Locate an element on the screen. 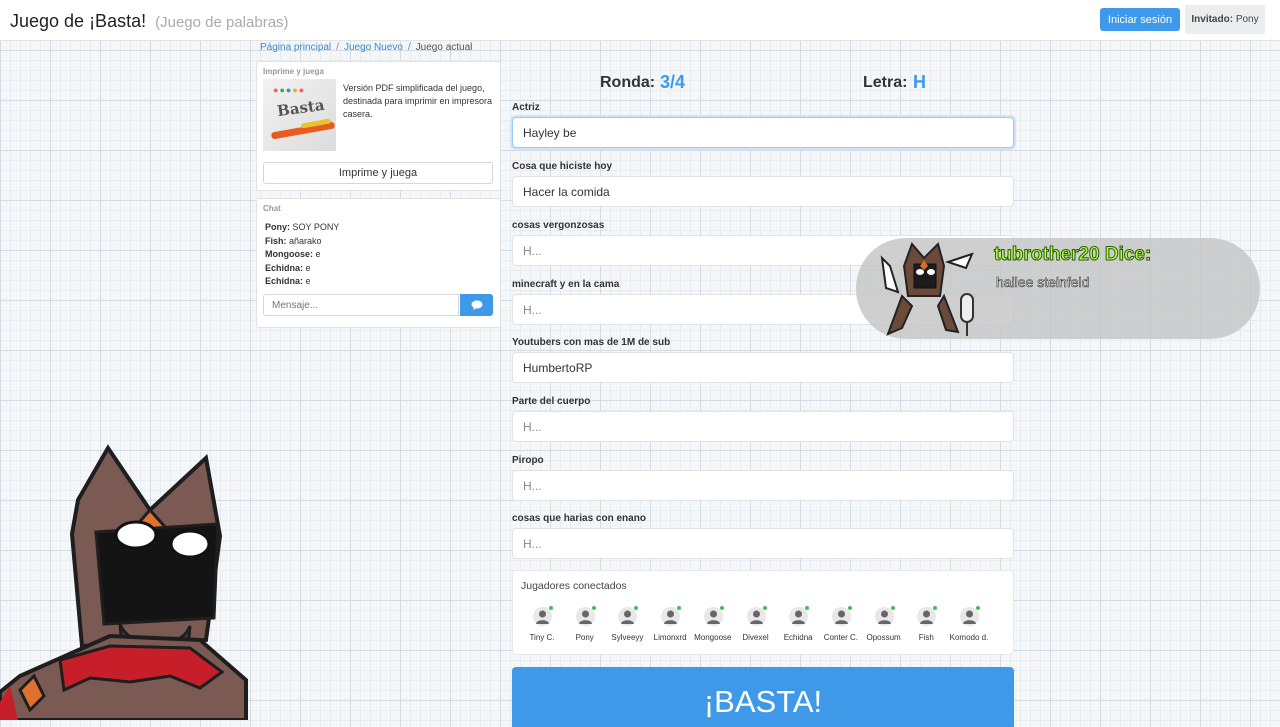  chat-message: Mongoose: e is located at coordinates (302, 255).